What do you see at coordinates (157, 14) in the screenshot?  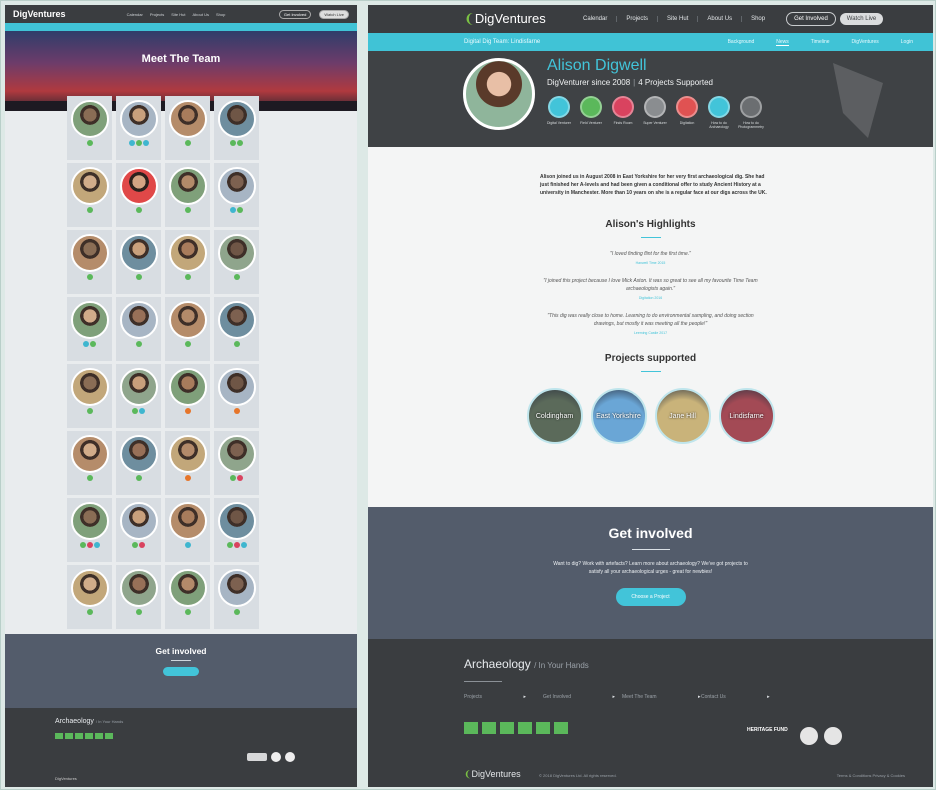 I see `left-nav-link: Projects` at bounding box center [157, 14].